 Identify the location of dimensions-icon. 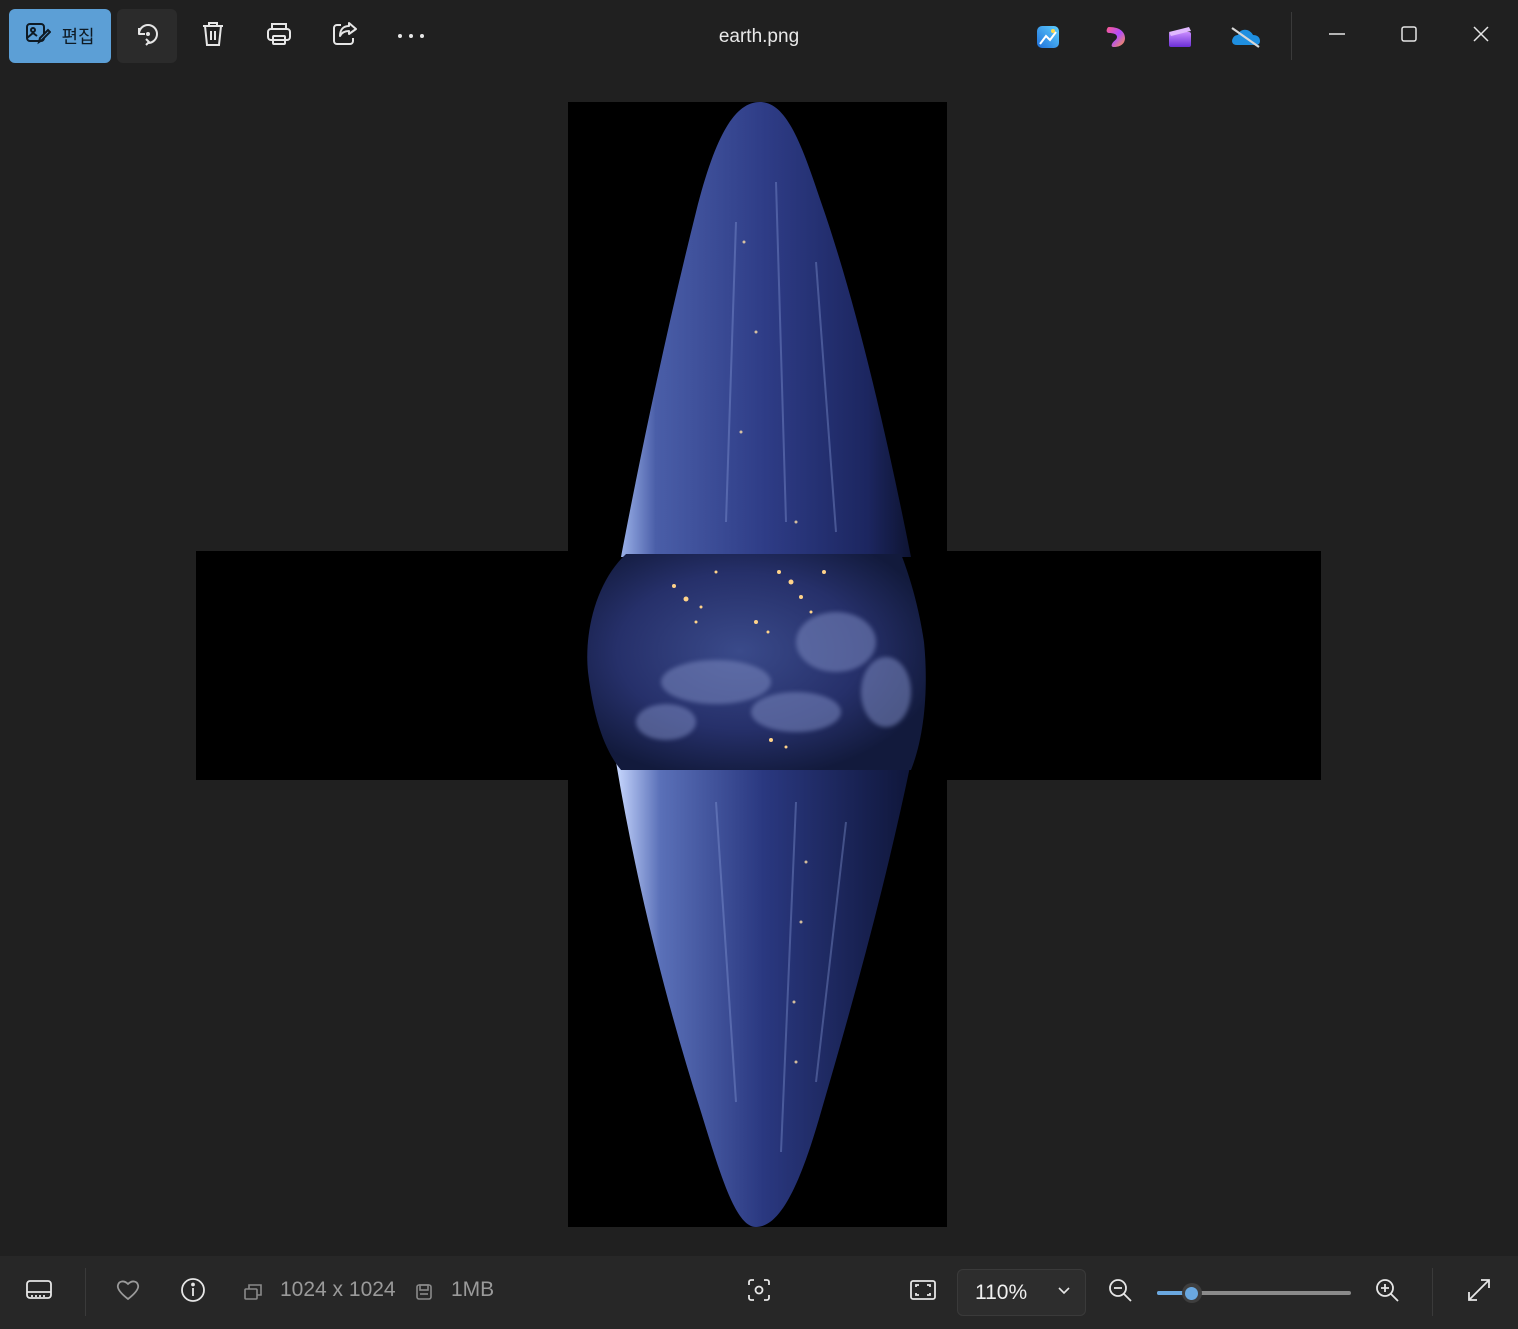
(253, 1292).